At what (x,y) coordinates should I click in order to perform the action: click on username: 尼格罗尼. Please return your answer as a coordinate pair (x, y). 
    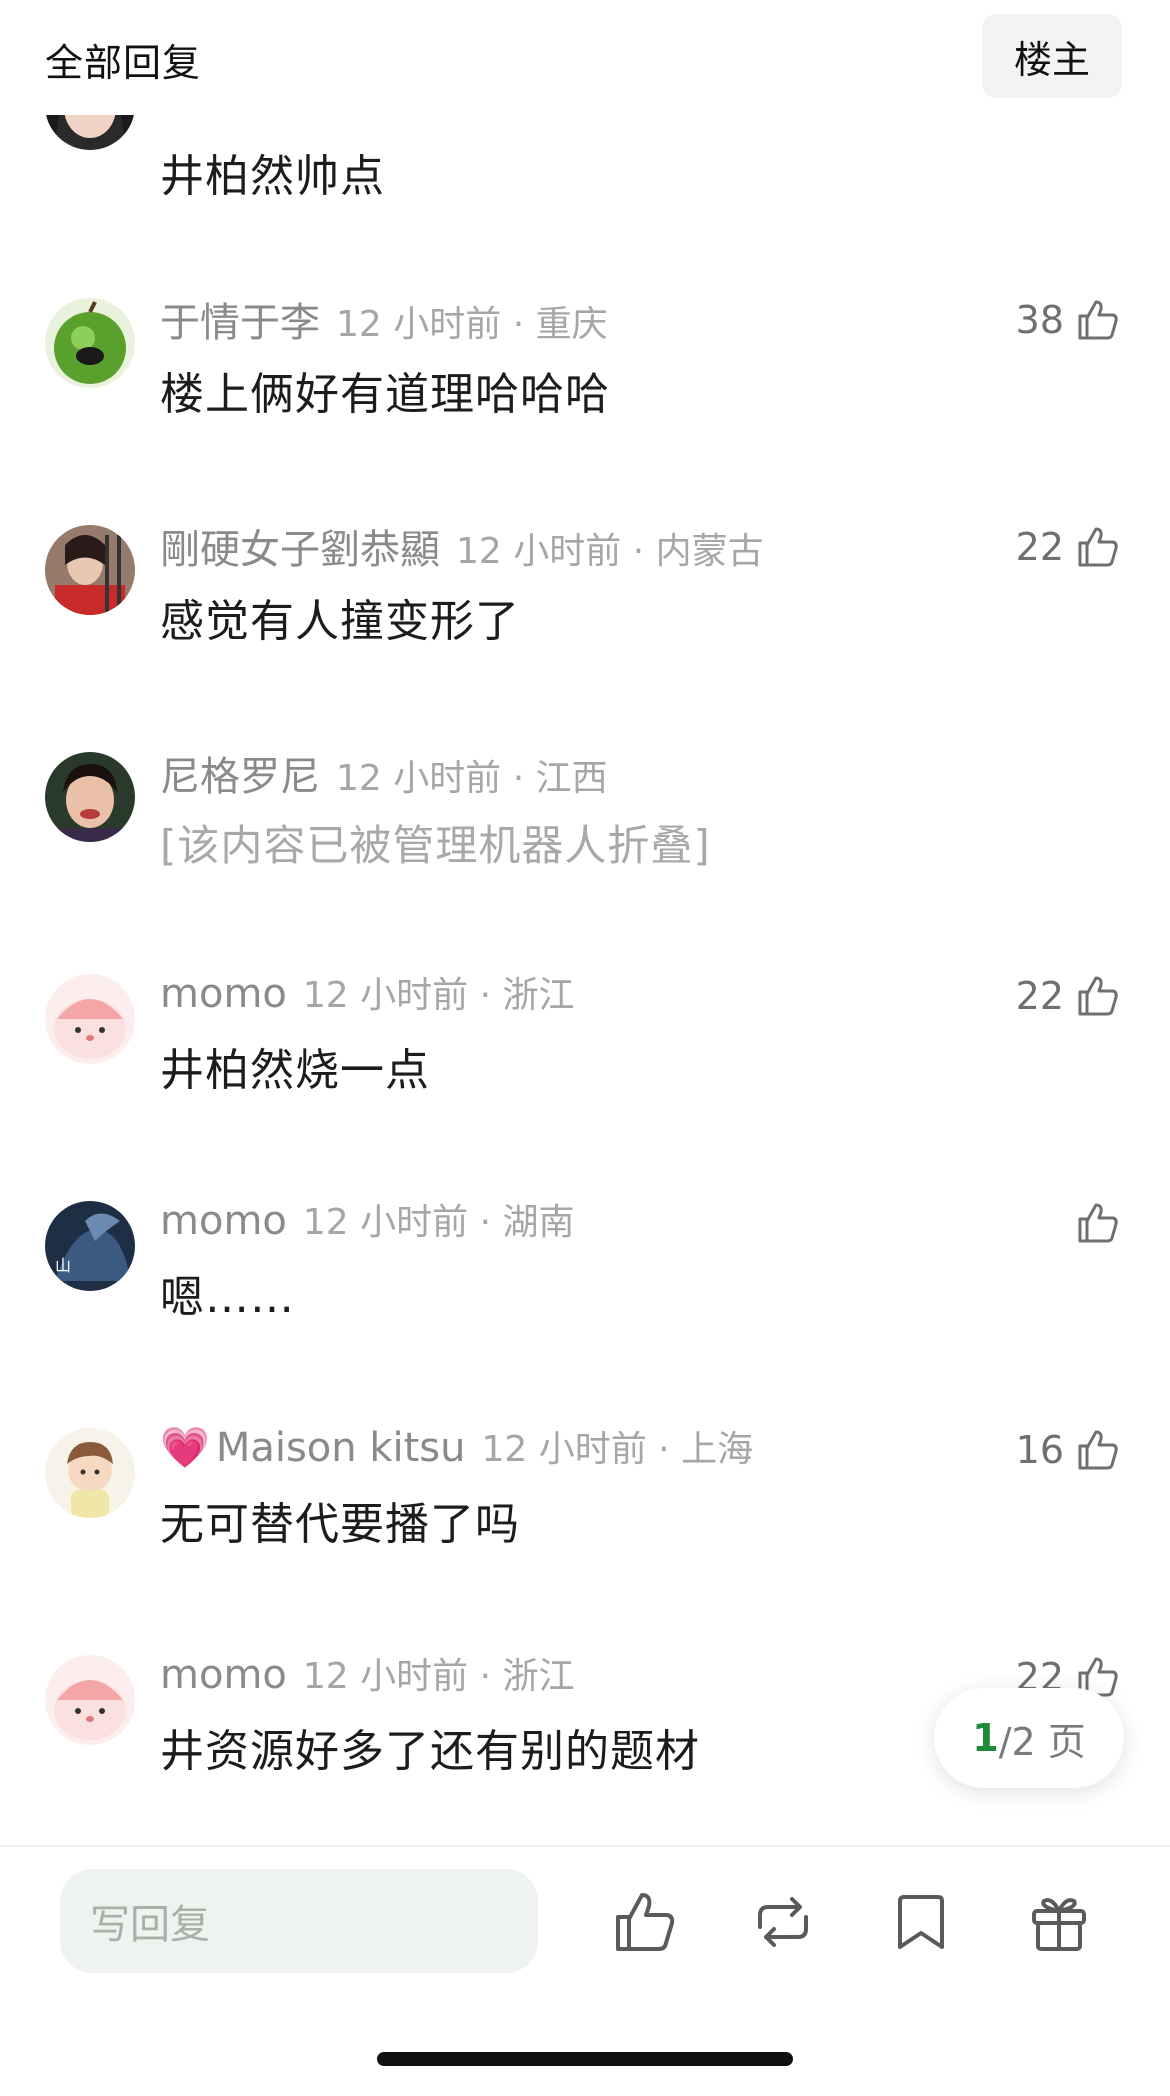
    Looking at the image, I should click on (240, 773).